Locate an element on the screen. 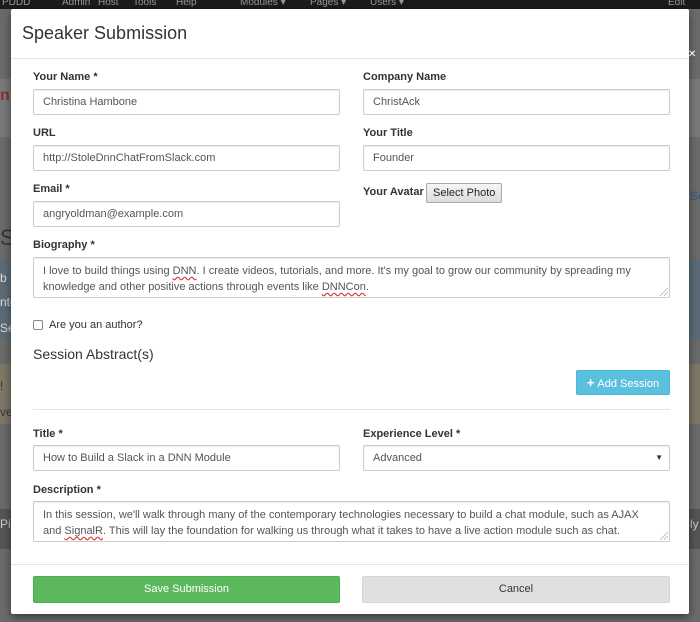 This screenshot has height=622, width=700. url-input: http://StoleDnnChatFromSlack.com is located at coordinates (186, 158).